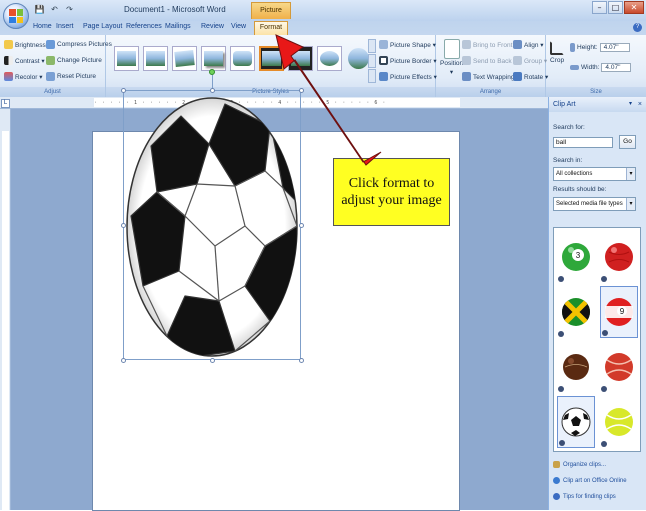 This screenshot has width=646, height=511. Describe the element at coordinates (238, 26) in the screenshot. I see `tab-view: View` at that location.